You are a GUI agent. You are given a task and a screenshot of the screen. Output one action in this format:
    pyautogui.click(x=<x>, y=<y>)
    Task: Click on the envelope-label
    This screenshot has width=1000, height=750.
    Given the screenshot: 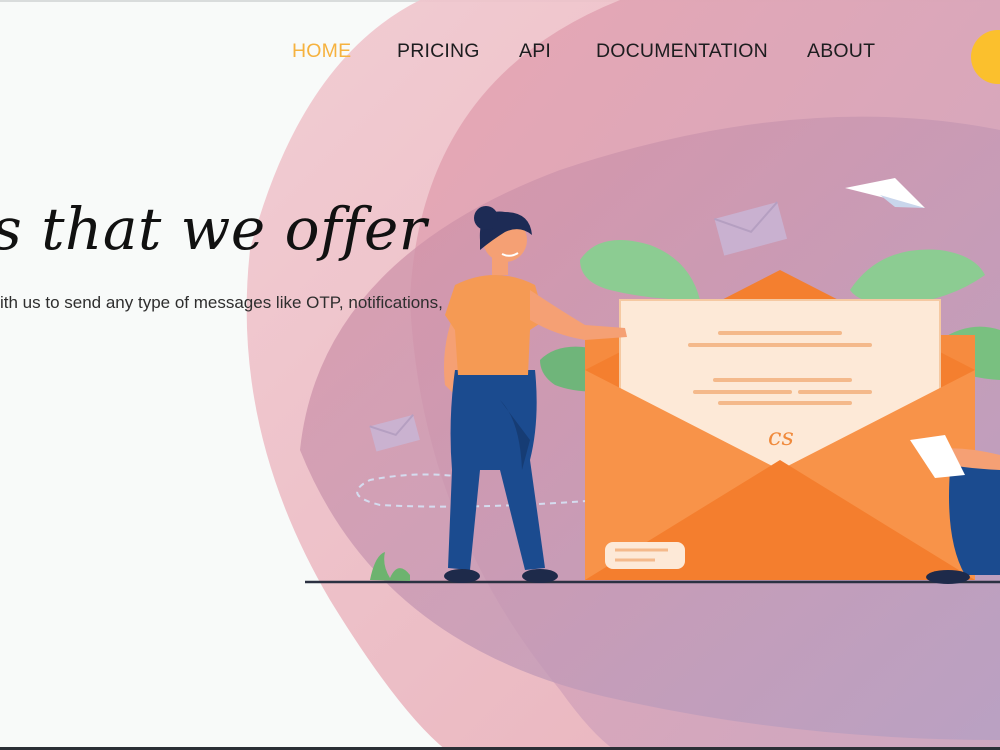 What is the action you would take?
    pyautogui.click(x=645, y=555)
    